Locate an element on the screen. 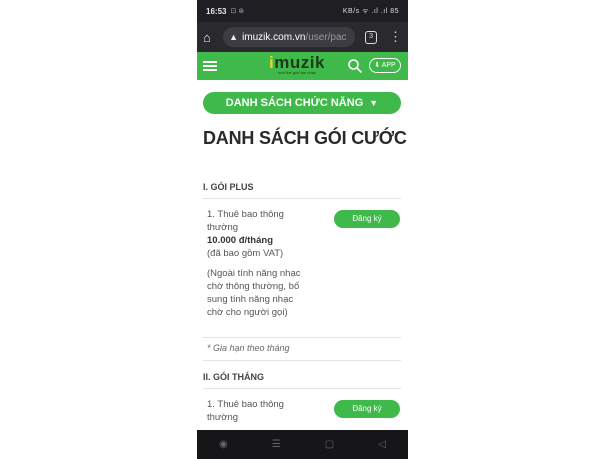 The width and height of the screenshot is (600, 459). status-bar: 16:53 ⊡ ⊛ KB/s ᯤ .ıl .ıl 85 is located at coordinates (302, 11).